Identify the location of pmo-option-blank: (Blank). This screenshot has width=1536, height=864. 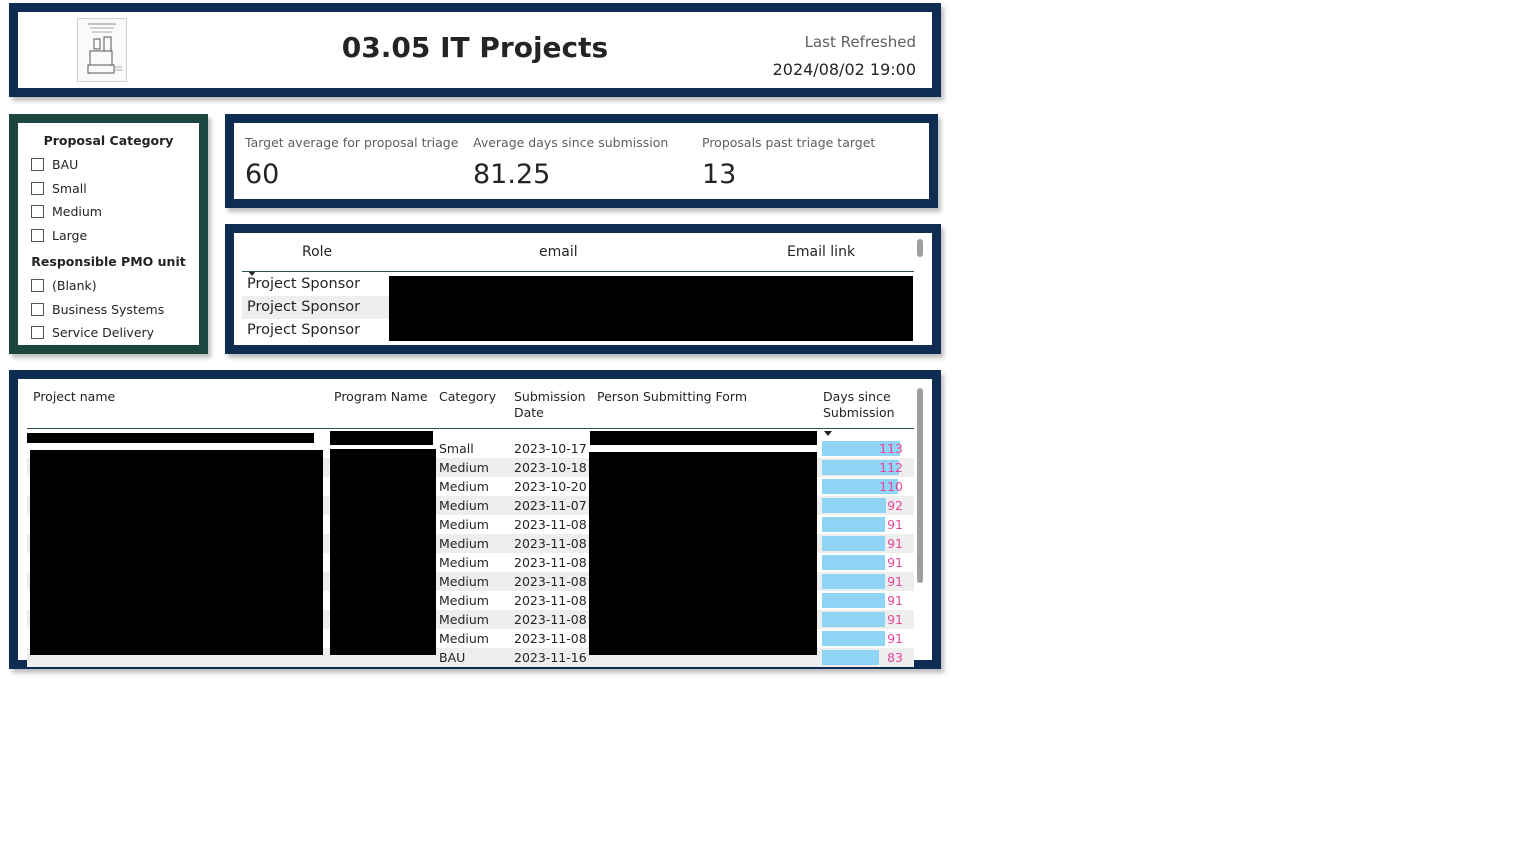
(64, 285).